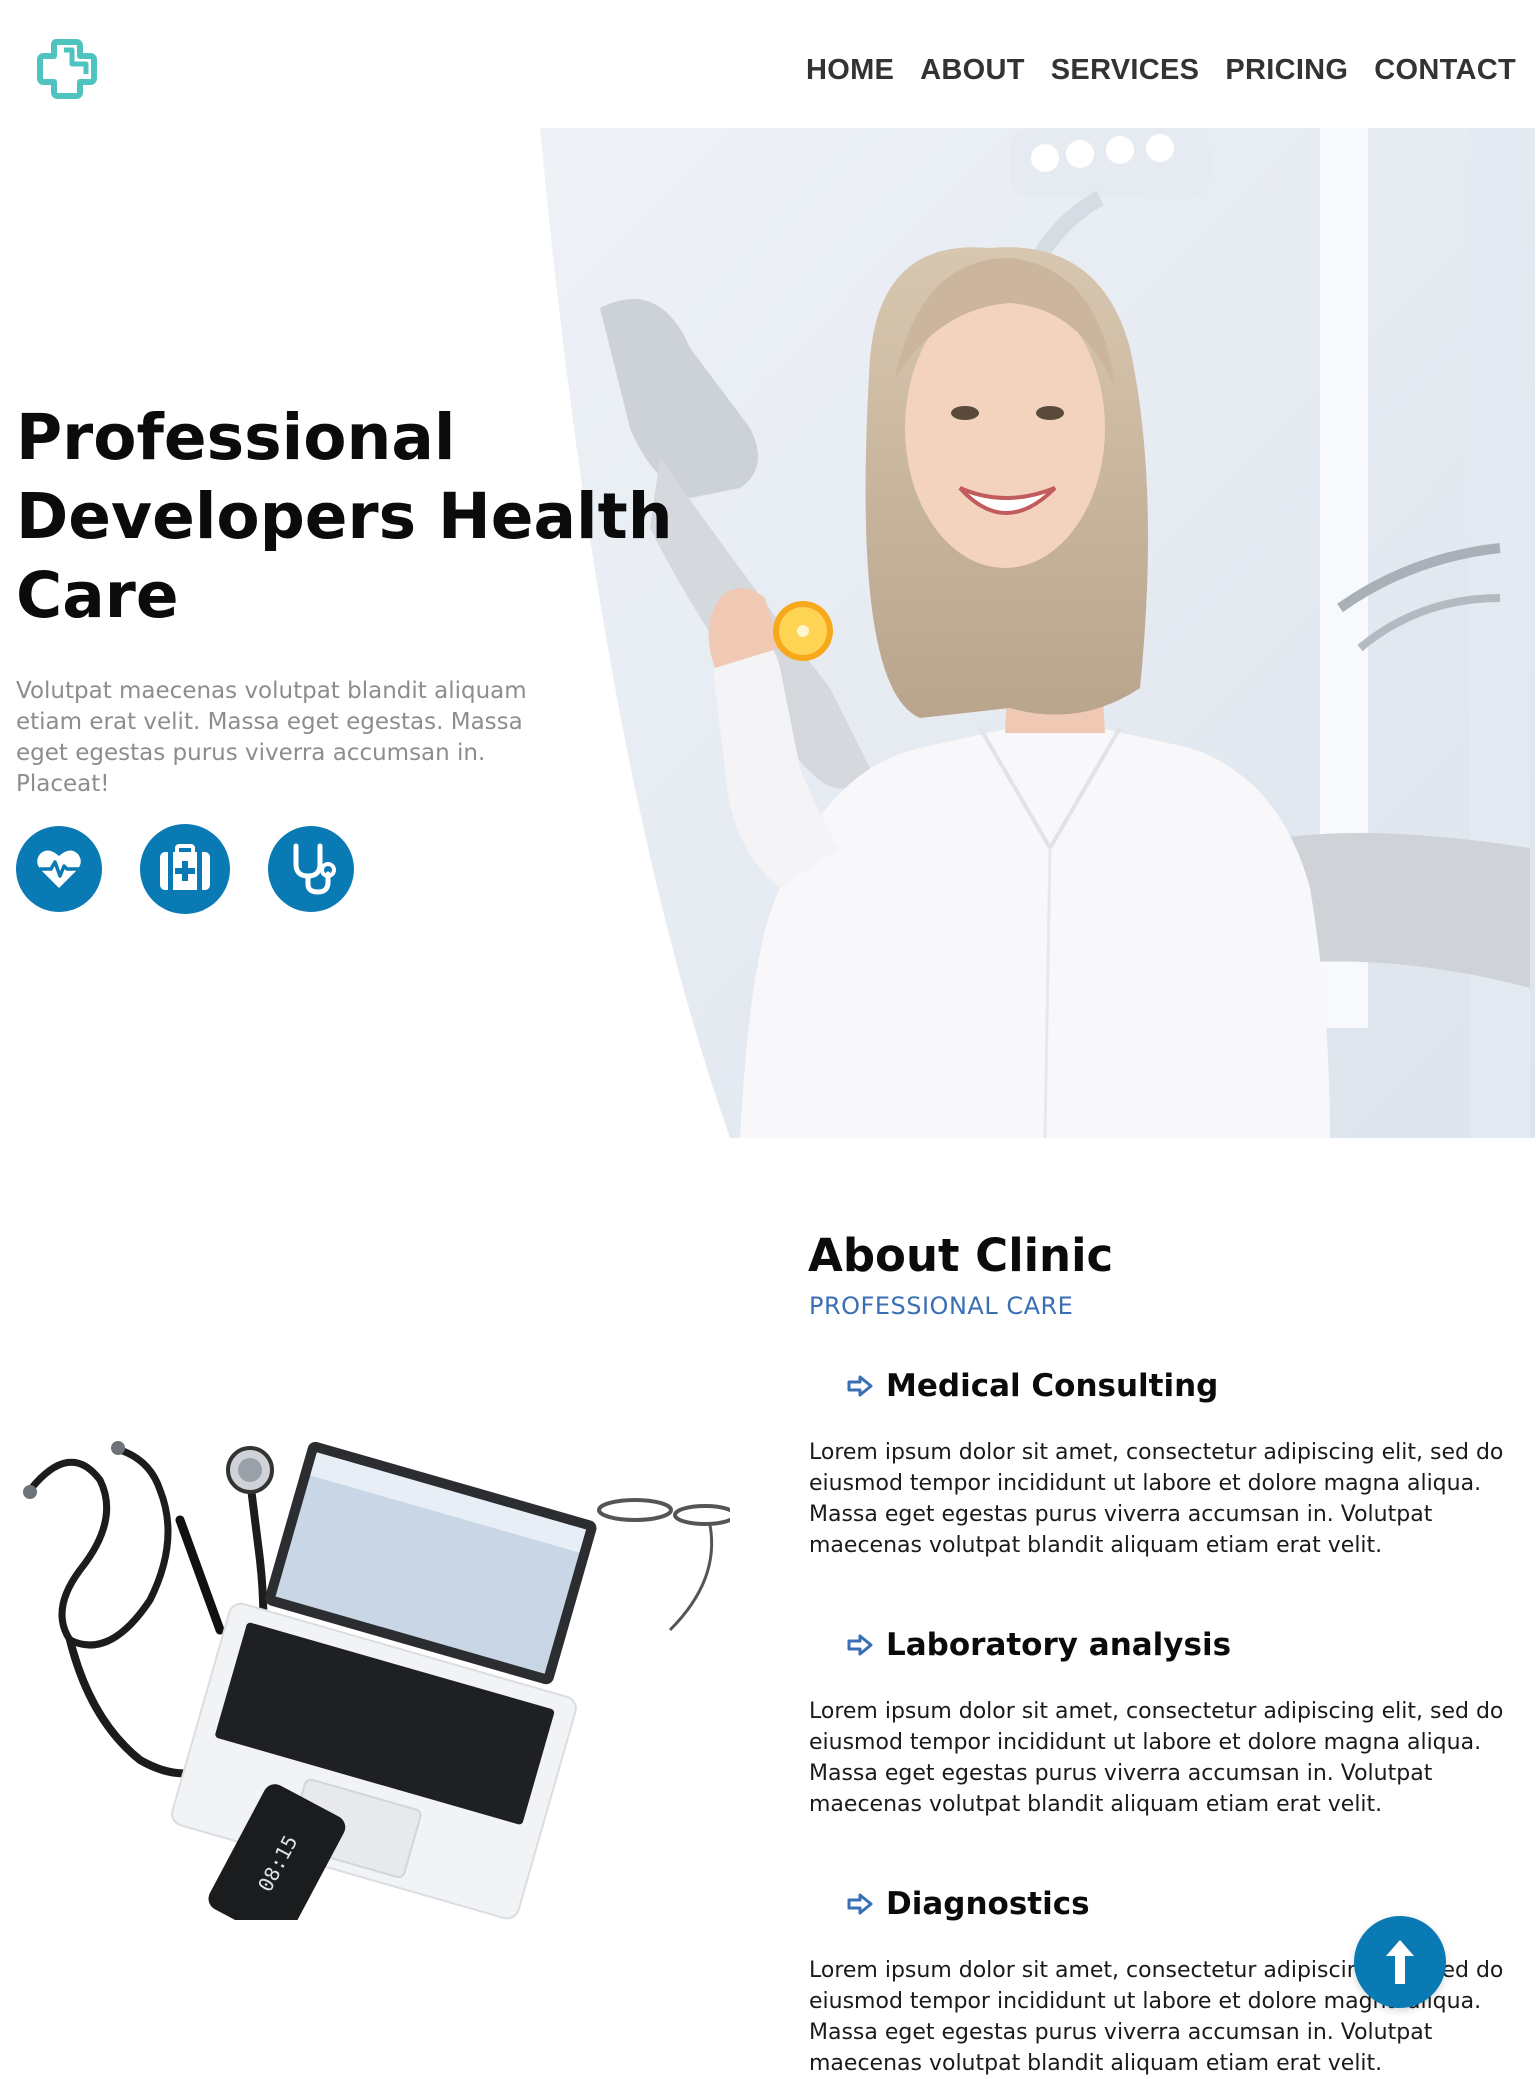  Describe the element at coordinates (988, 1904) in the screenshot. I see `service-title-text: Diagnostics` at that location.